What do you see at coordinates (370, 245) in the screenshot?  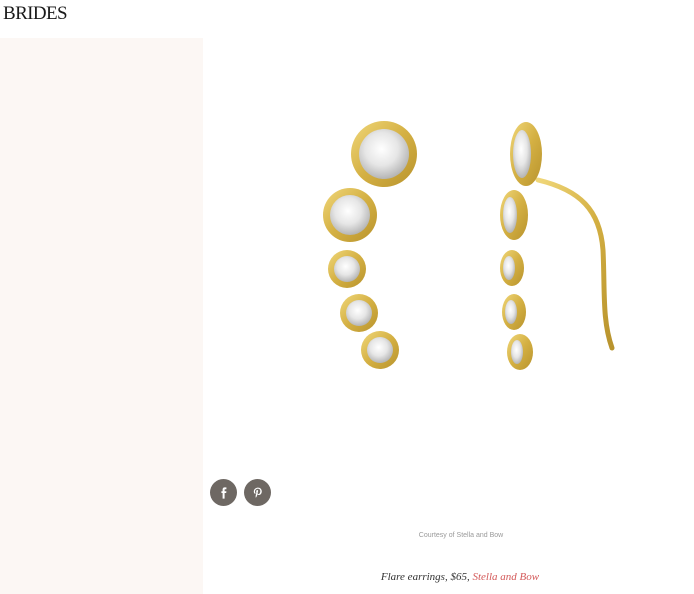 I see `front-earring` at bounding box center [370, 245].